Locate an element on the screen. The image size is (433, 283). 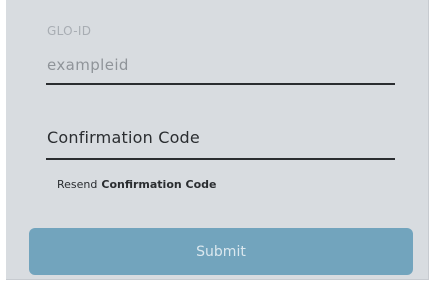
confirmation-code-input: Confirmation Code is located at coordinates (123, 137).